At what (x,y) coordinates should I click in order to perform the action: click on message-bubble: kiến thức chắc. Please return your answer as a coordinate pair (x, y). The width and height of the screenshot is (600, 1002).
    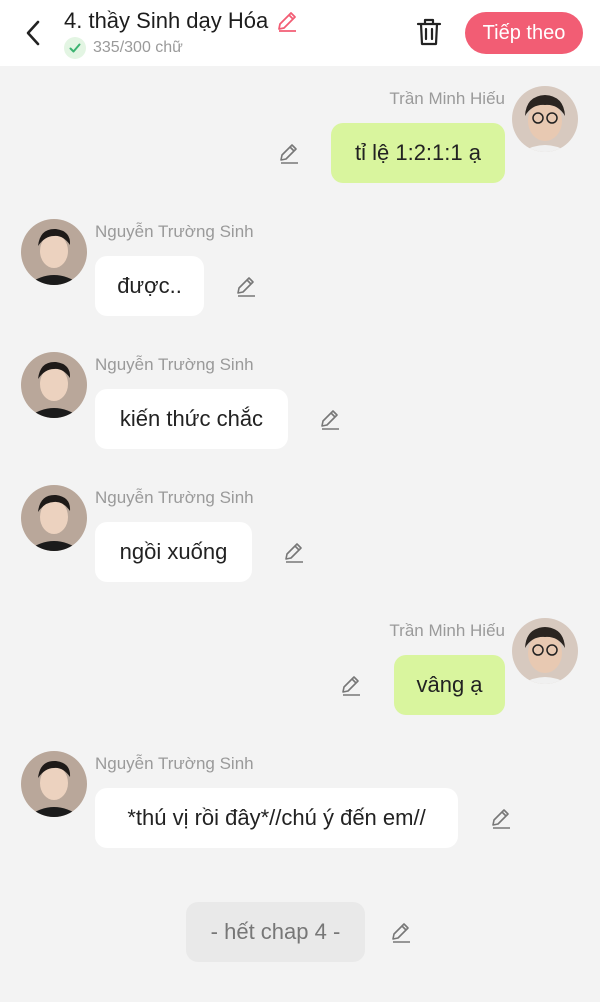
    Looking at the image, I should click on (191, 419).